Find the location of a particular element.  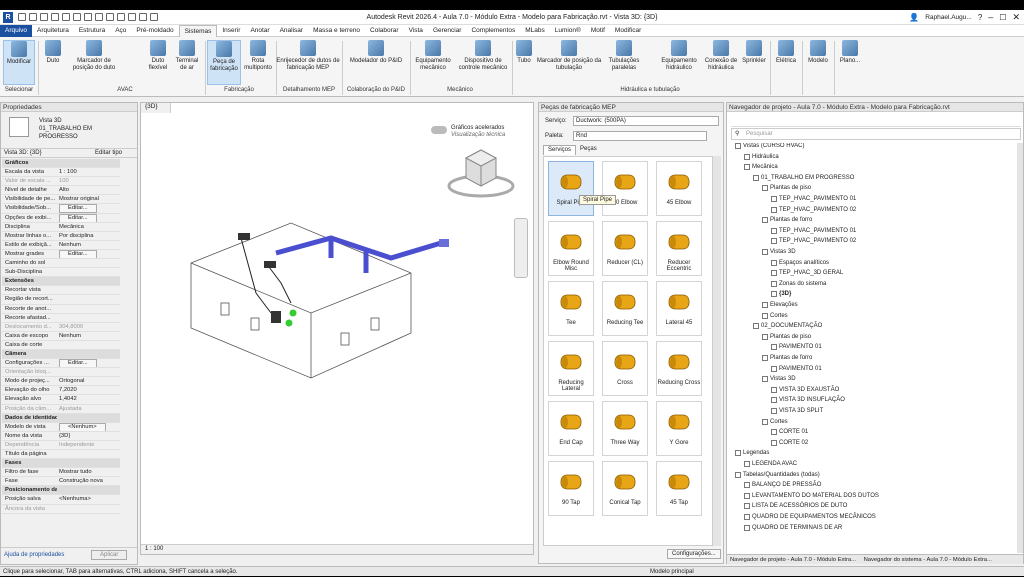

pipe-placeholder-button: Marcador de posição da tubulação is located at coordinates (569, 56).